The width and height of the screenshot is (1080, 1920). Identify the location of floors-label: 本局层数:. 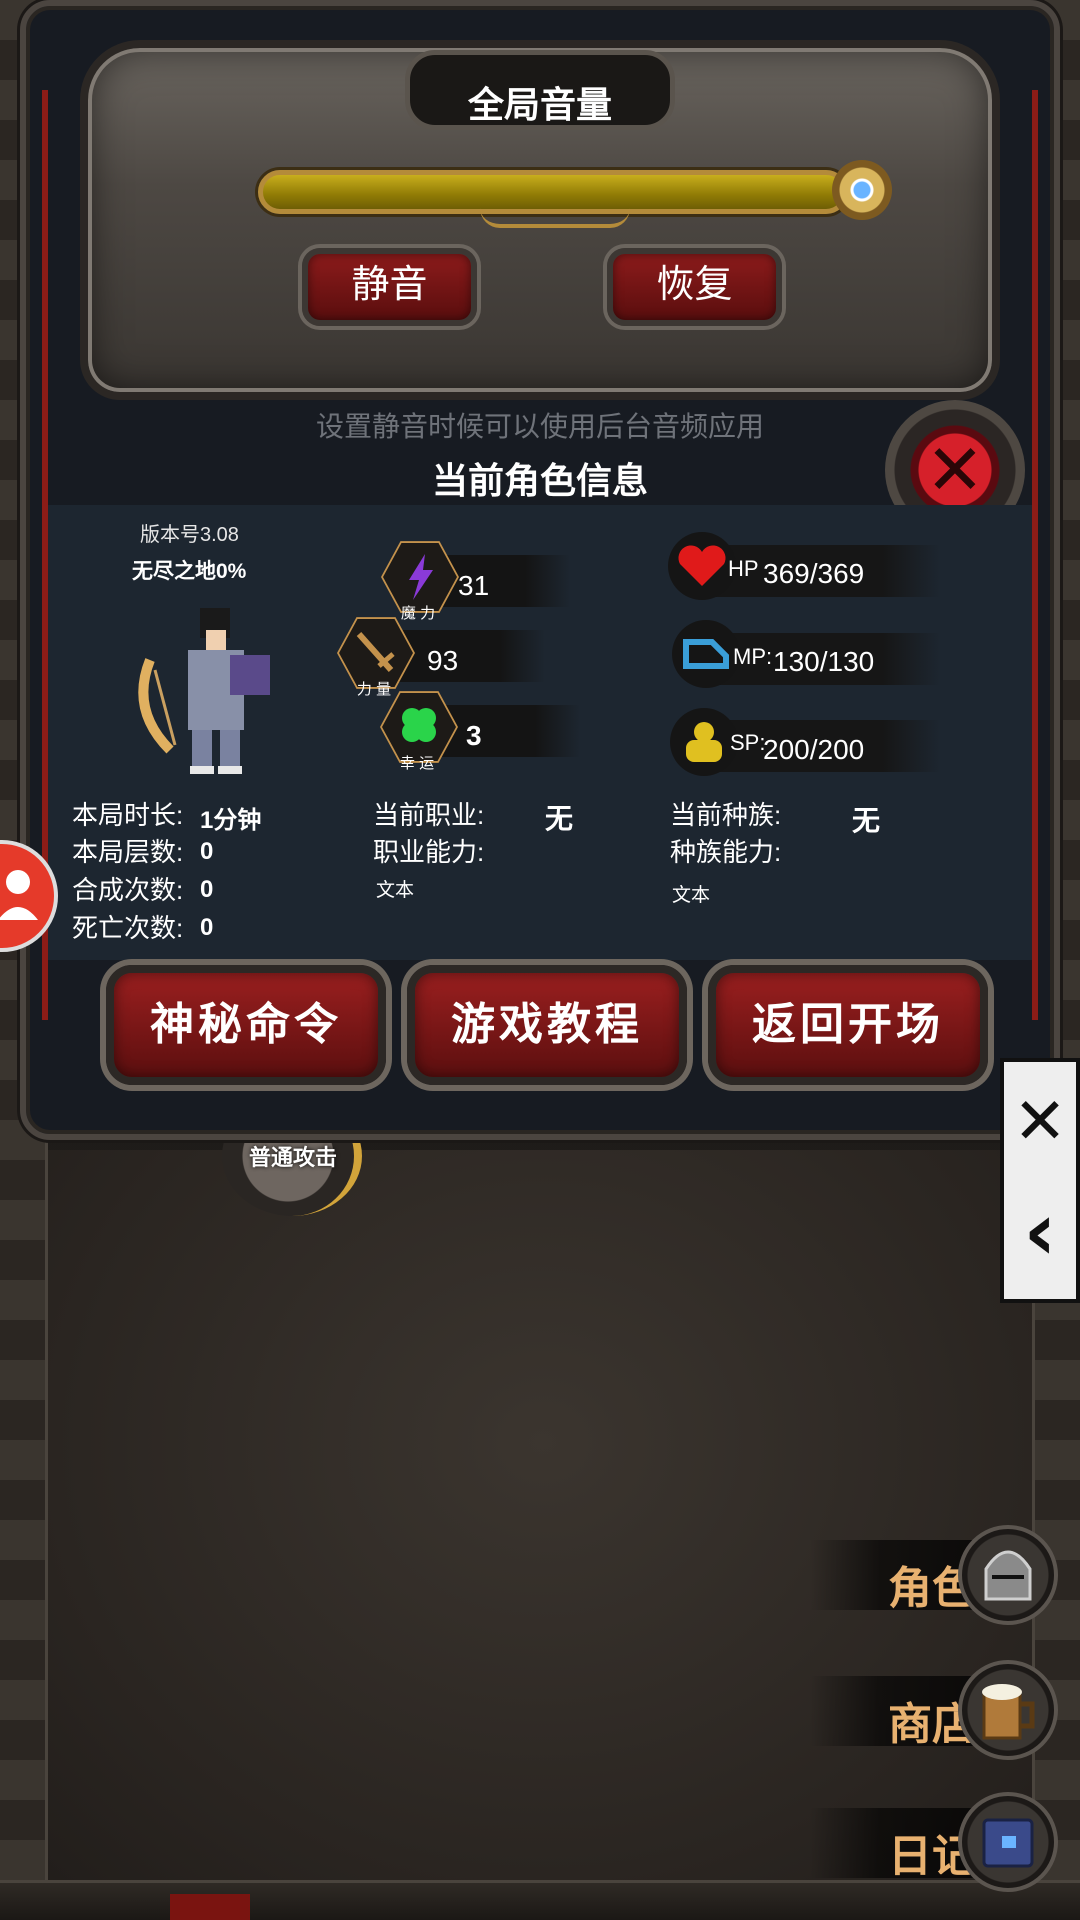
(128, 852).